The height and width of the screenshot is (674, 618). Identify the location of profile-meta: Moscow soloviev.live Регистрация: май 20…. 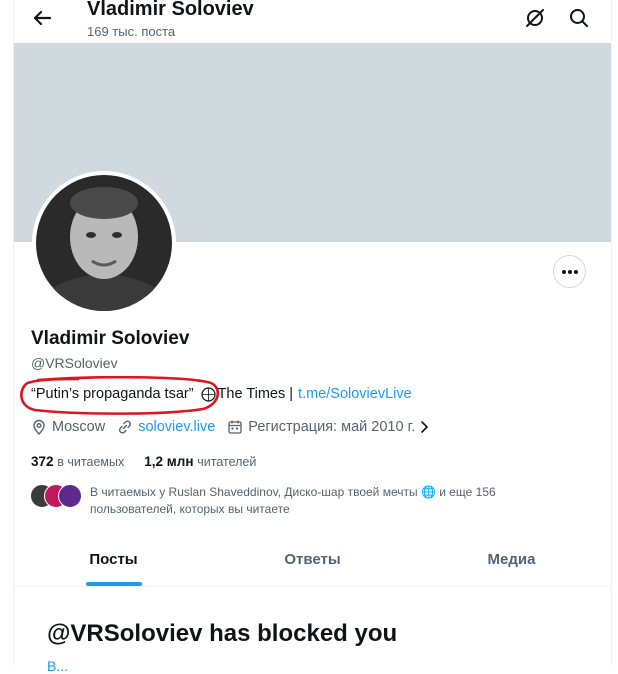
(239, 427).